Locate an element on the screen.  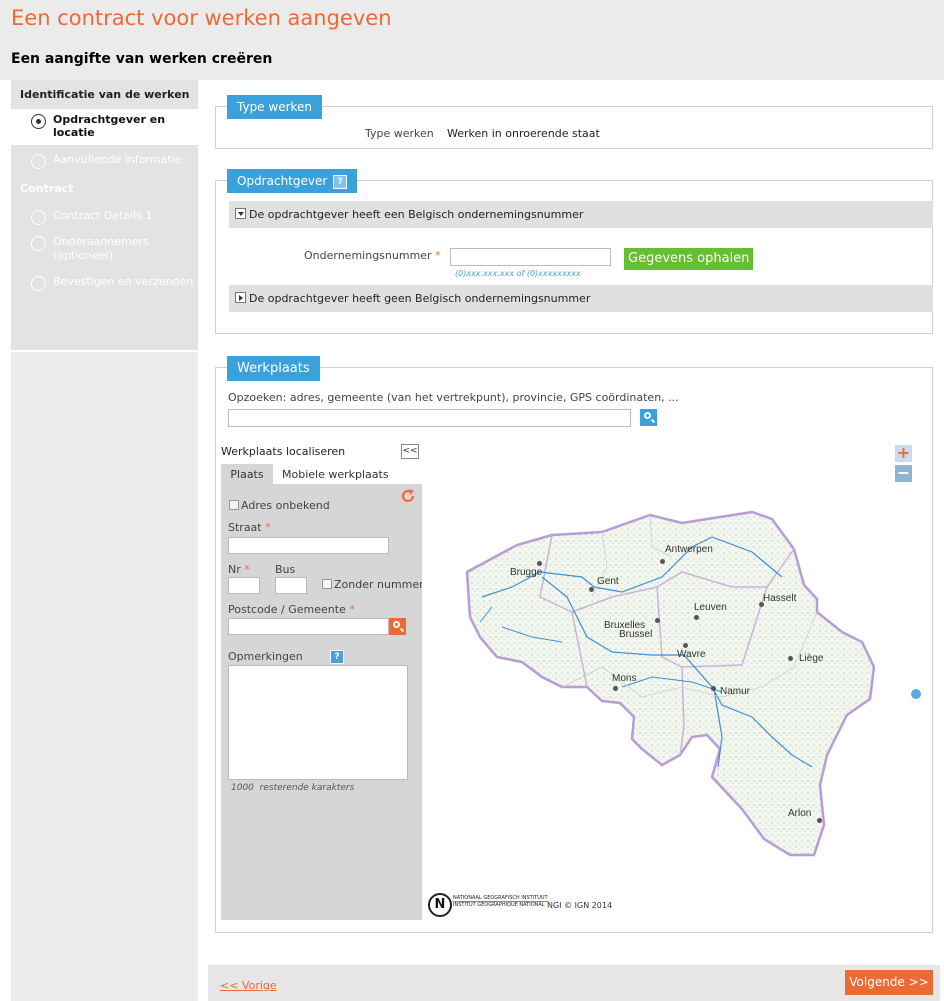
city-label-wavre: Wavre is located at coordinates (691, 654).